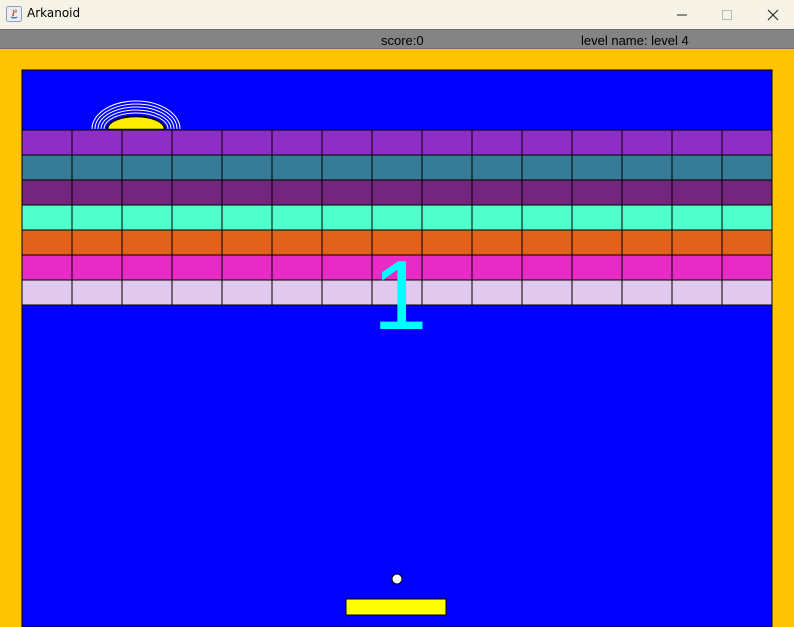  I want to click on game-border-right, so click(783, 348).